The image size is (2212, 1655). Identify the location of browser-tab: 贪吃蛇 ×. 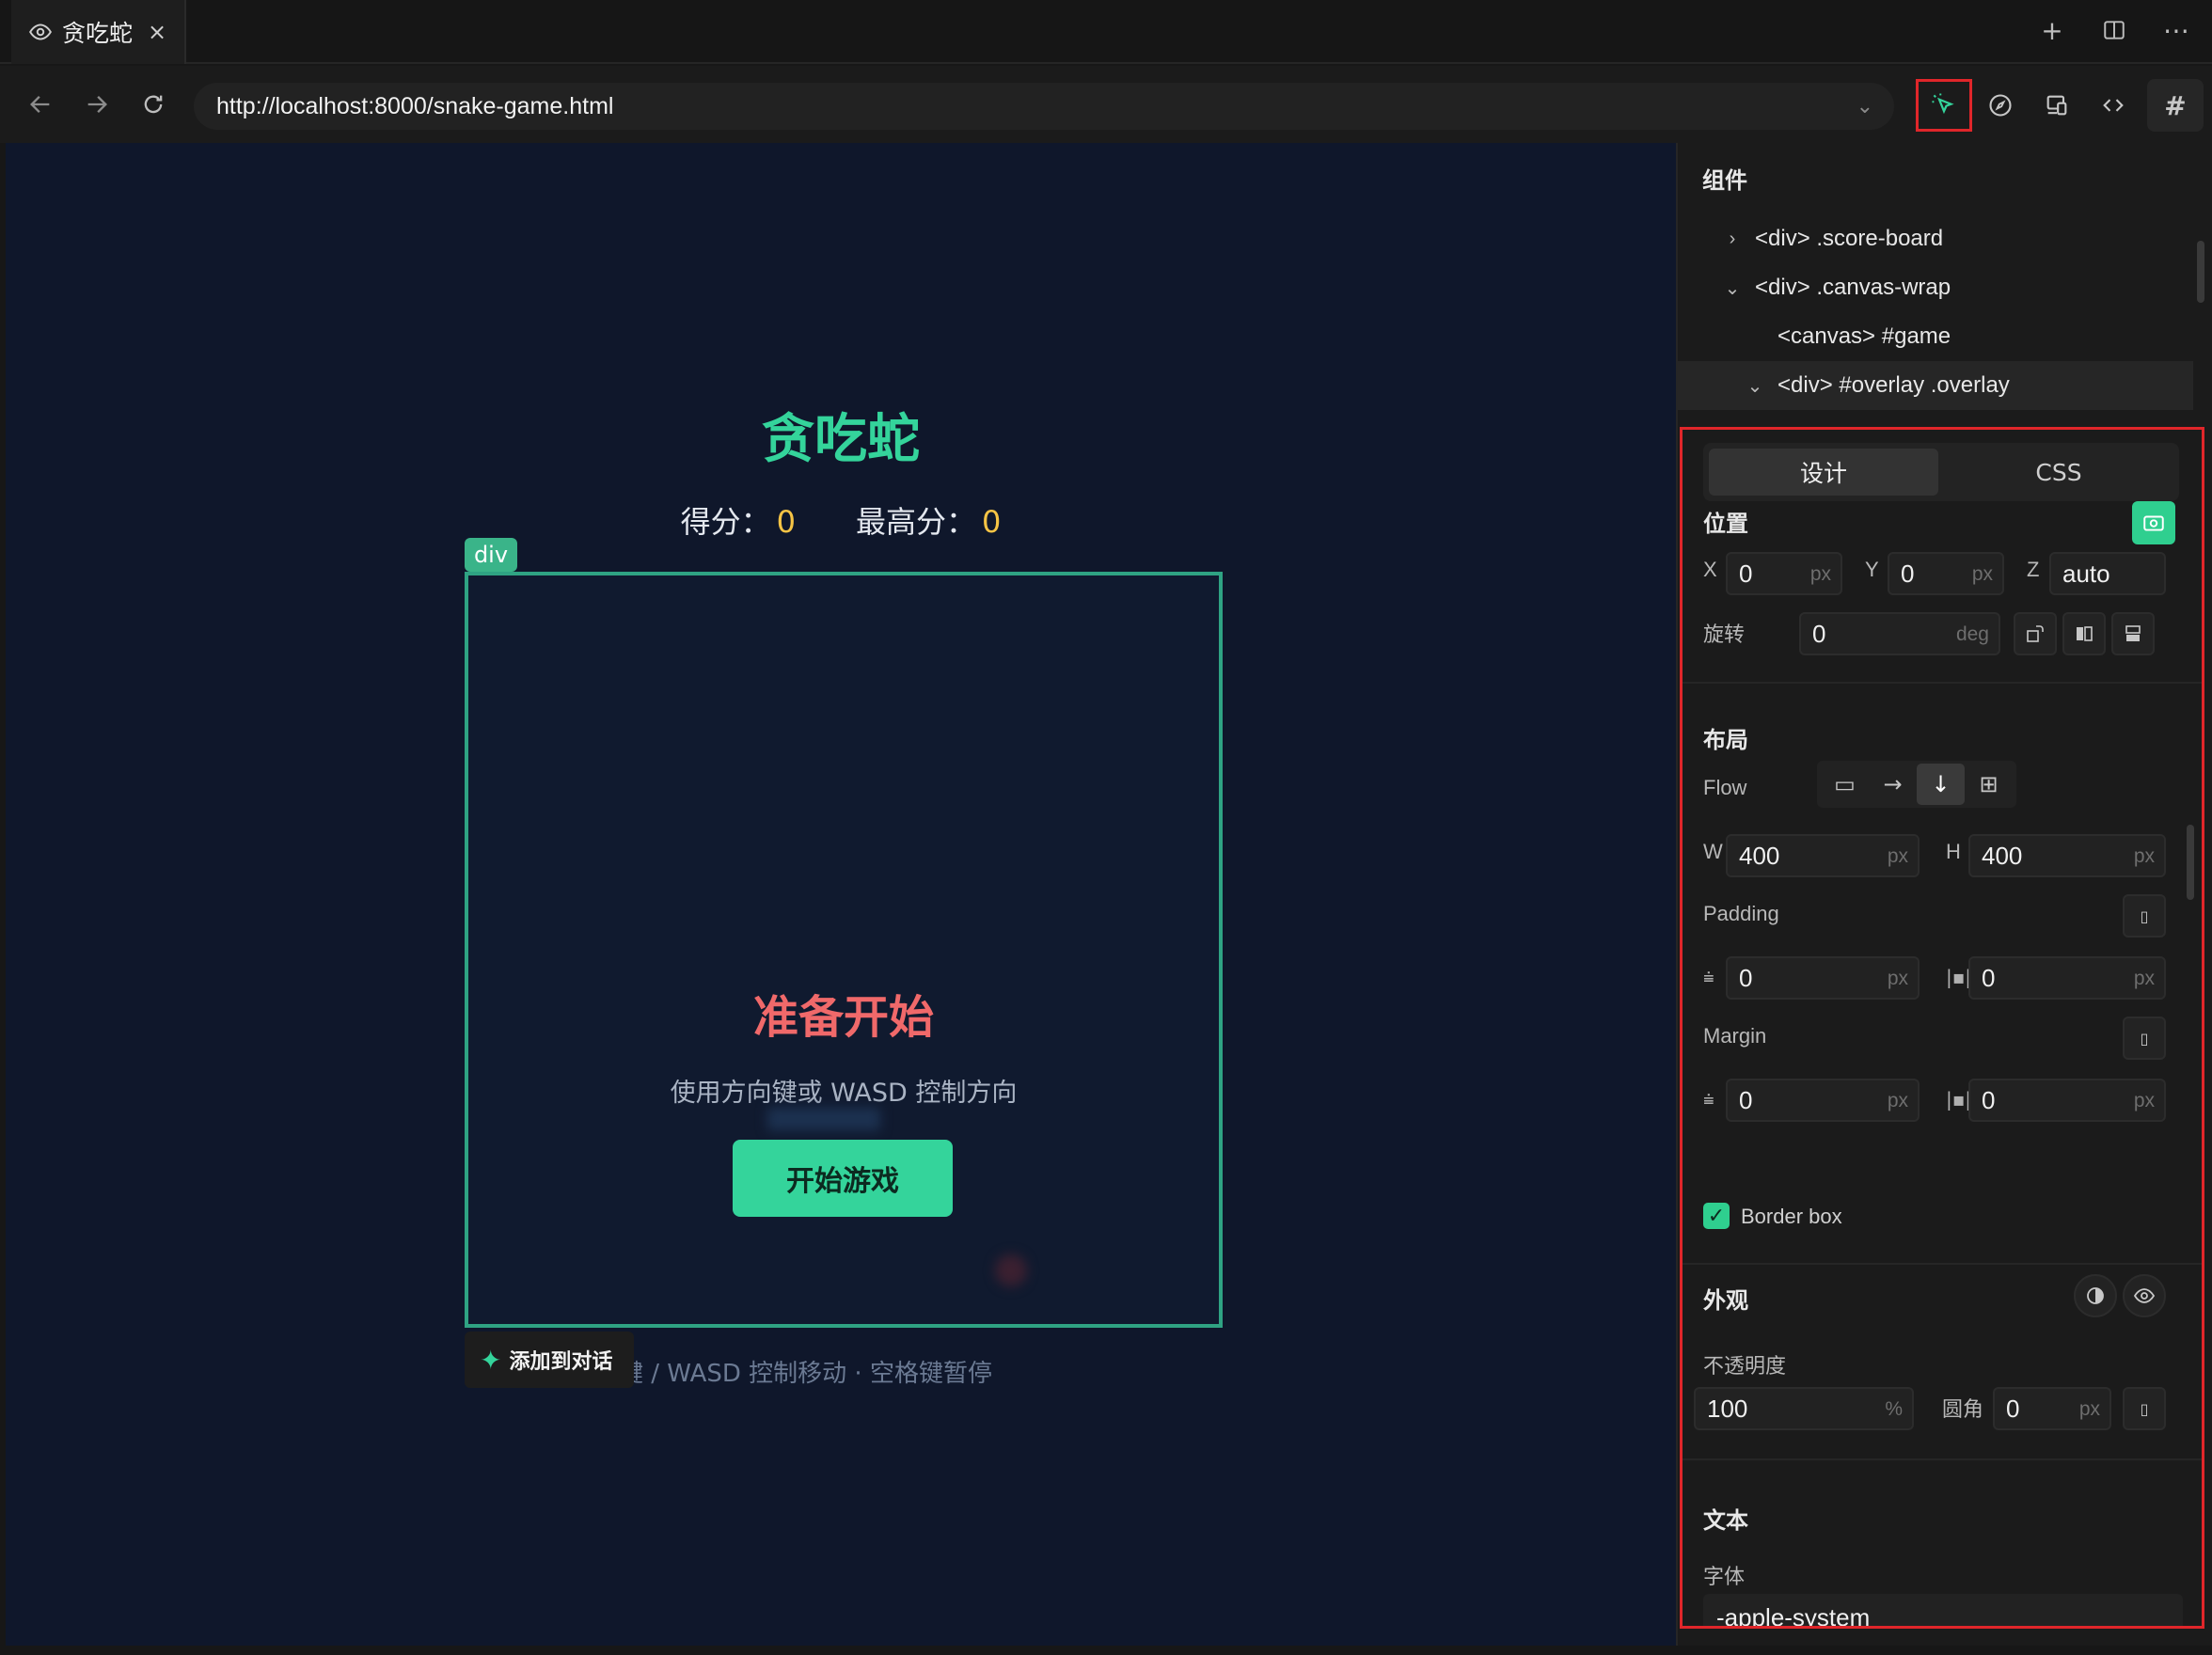
(98, 32).